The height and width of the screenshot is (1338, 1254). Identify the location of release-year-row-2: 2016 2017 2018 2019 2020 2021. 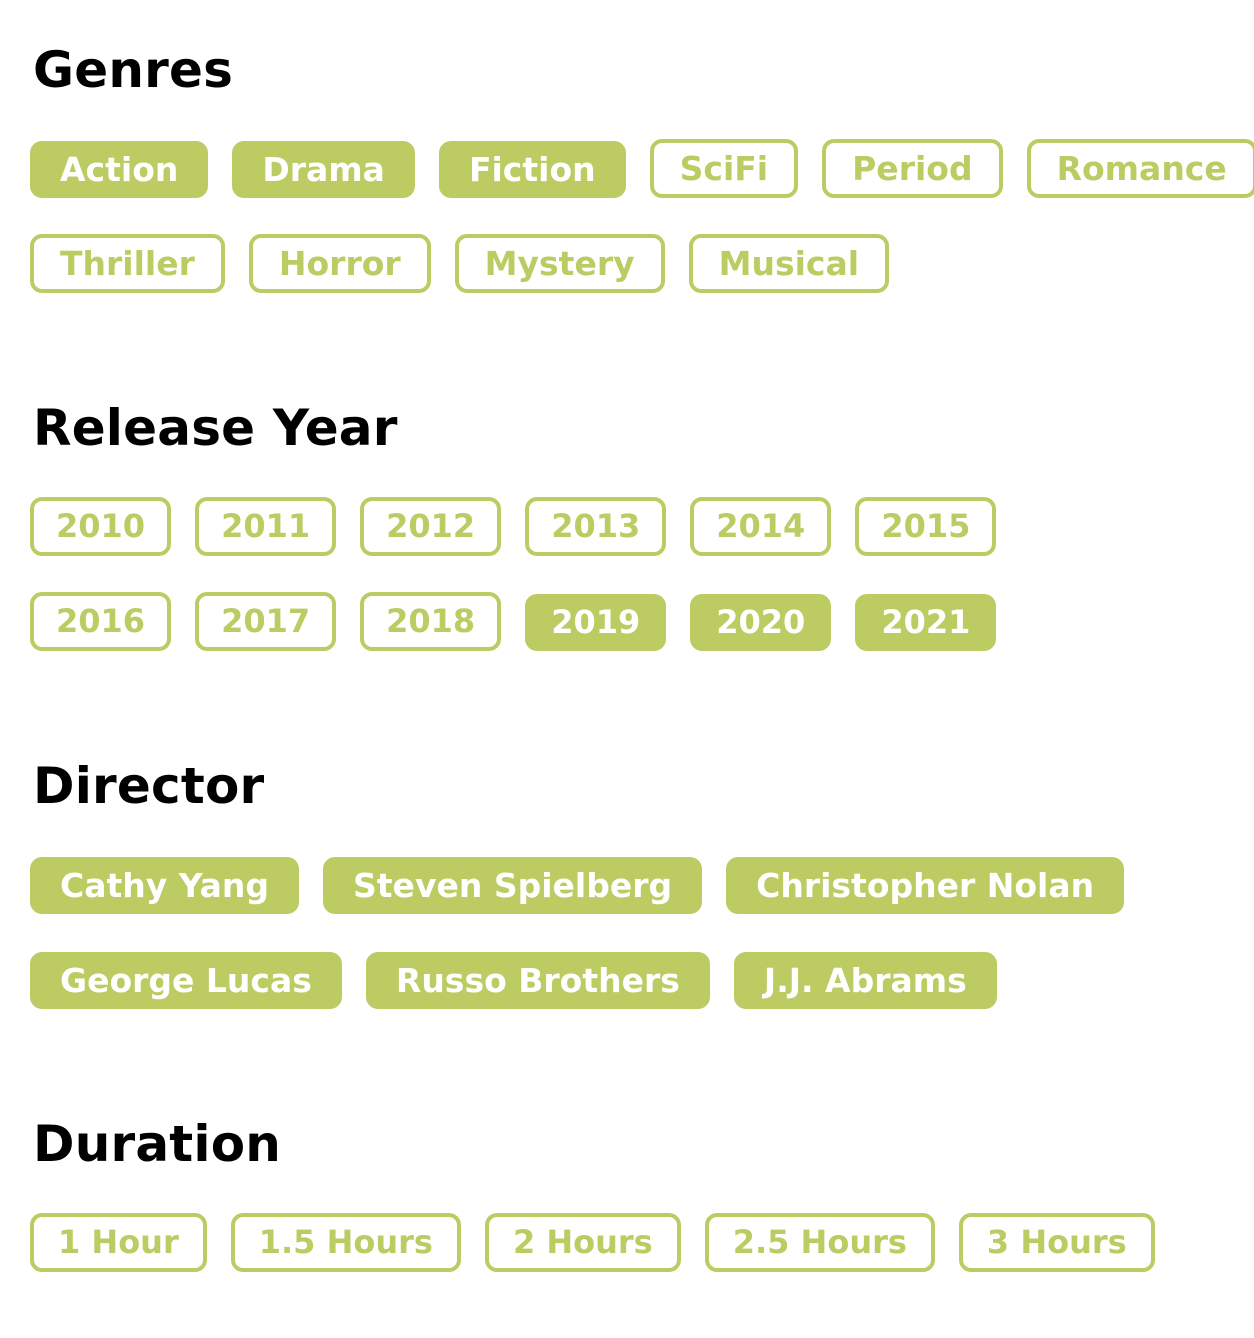
(513, 621).